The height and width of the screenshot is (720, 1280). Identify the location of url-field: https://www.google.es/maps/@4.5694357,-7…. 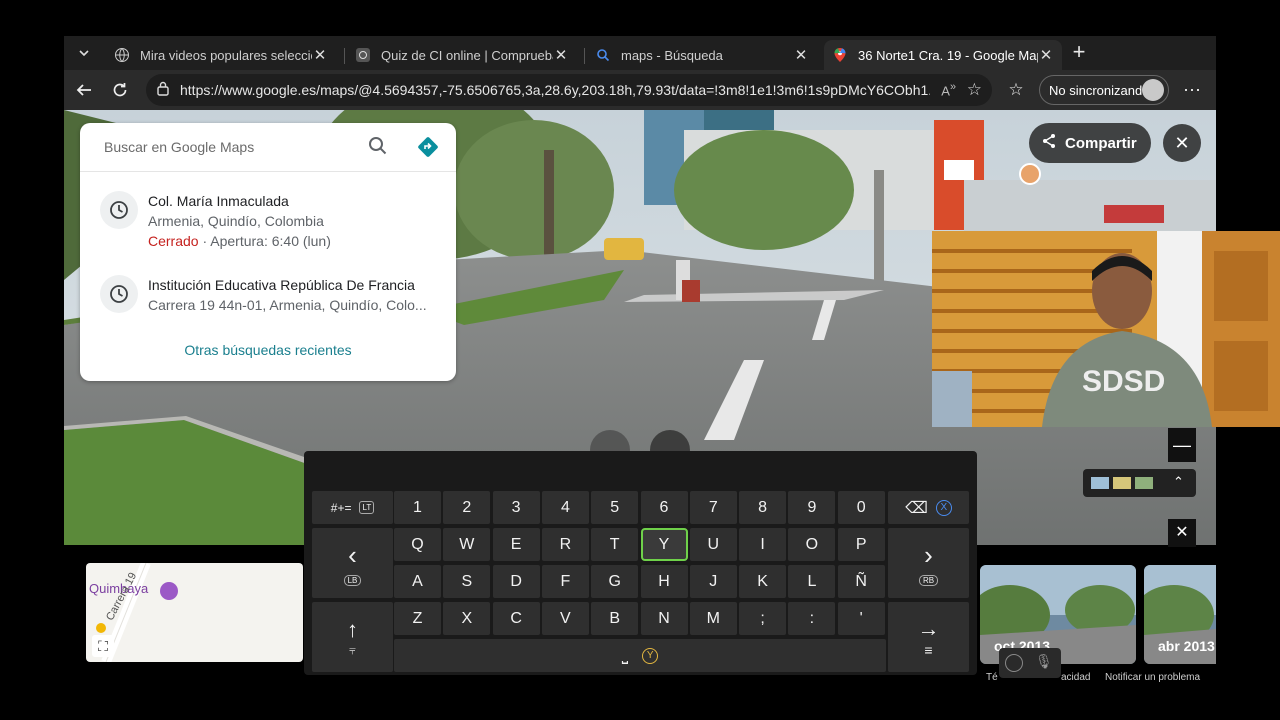
(569, 90).